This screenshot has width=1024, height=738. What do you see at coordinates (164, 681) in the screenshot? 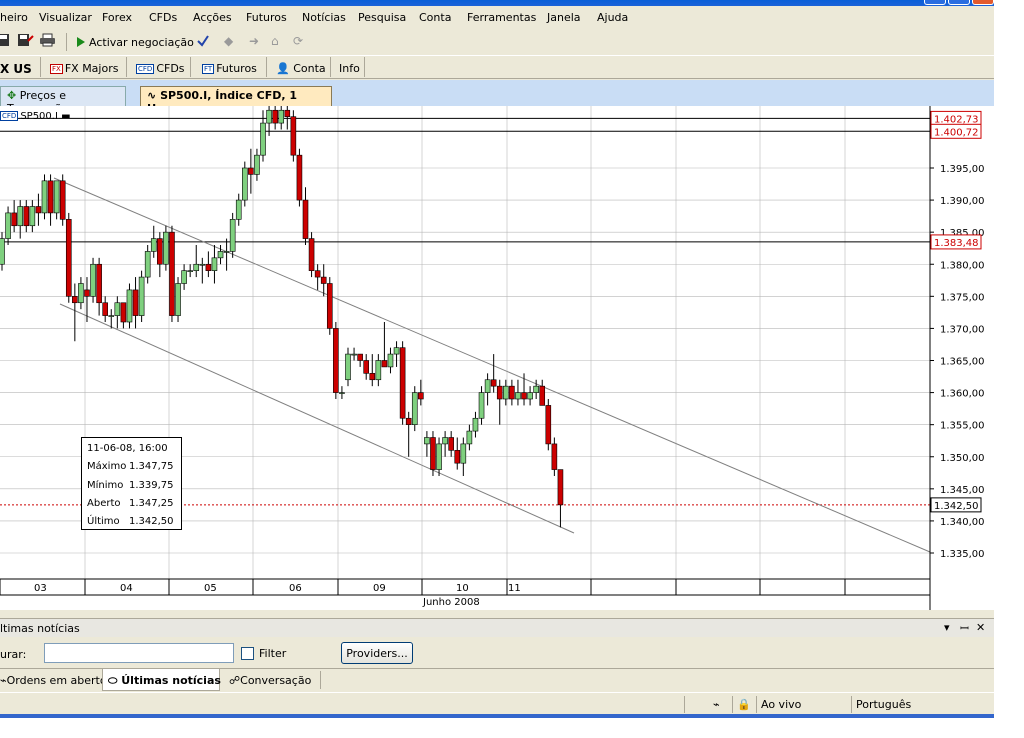
I see `tab-ultimas-noticias: ⬭ Últimas notícias` at bounding box center [164, 681].